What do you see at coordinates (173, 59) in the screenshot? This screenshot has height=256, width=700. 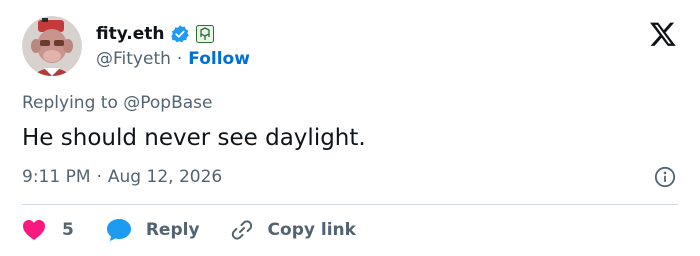 I see `author-handle-row: @Fityeth · Follow` at bounding box center [173, 59].